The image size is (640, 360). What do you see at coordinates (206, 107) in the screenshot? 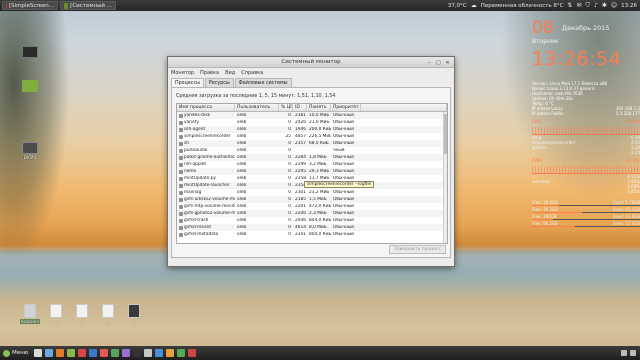
I see `column-header-name: Имя процесса` at bounding box center [206, 107].